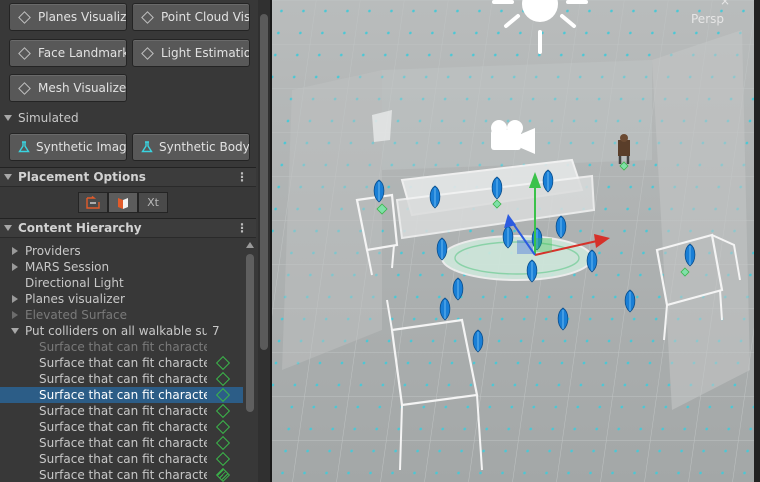 This screenshot has width=760, height=482. I want to click on close-icon: ×, so click(725, 4).